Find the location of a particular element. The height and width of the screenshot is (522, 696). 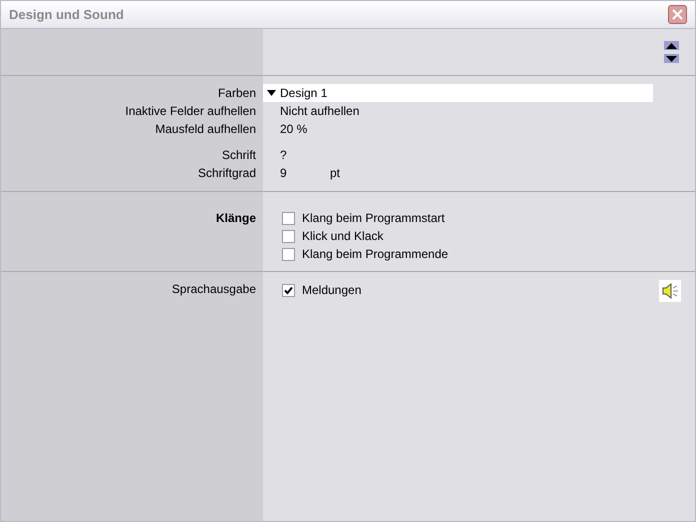

setting-value: Nicht aufhellen is located at coordinates (320, 111).